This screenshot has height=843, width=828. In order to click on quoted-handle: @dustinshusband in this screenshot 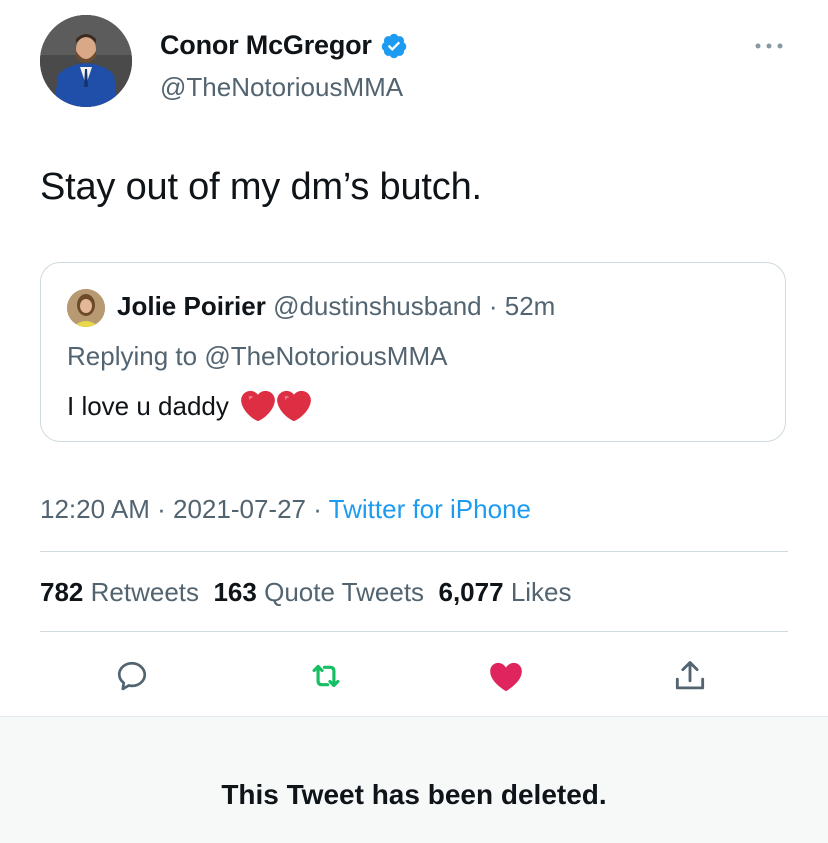, I will do `click(377, 306)`.